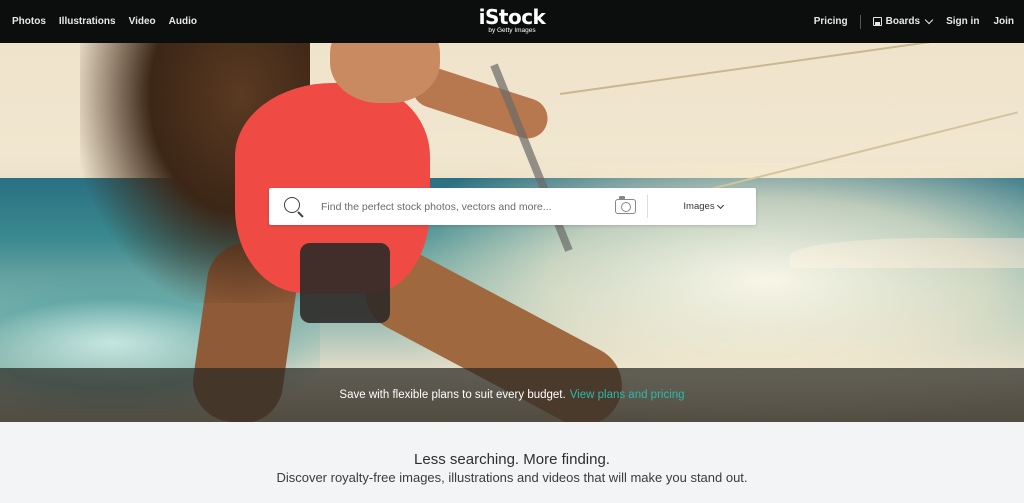  What do you see at coordinates (877, 21) in the screenshot?
I see `boards-icon` at bounding box center [877, 21].